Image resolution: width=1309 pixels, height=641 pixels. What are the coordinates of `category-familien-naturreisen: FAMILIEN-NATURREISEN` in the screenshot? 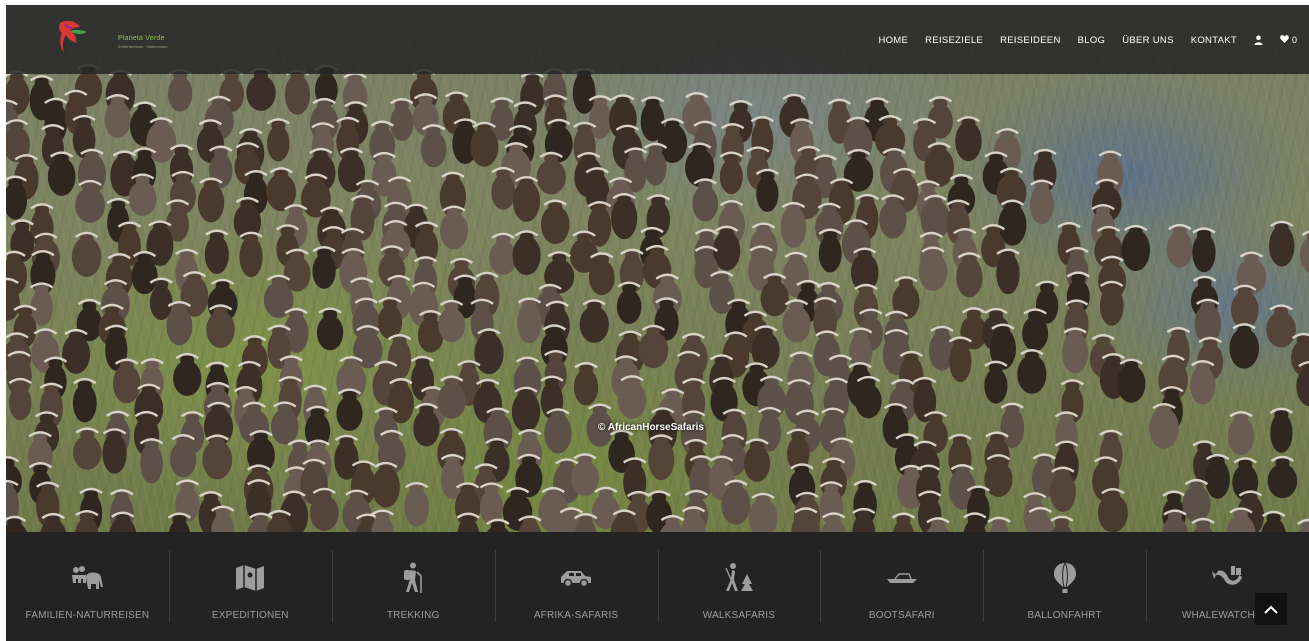 It's located at (87, 586).